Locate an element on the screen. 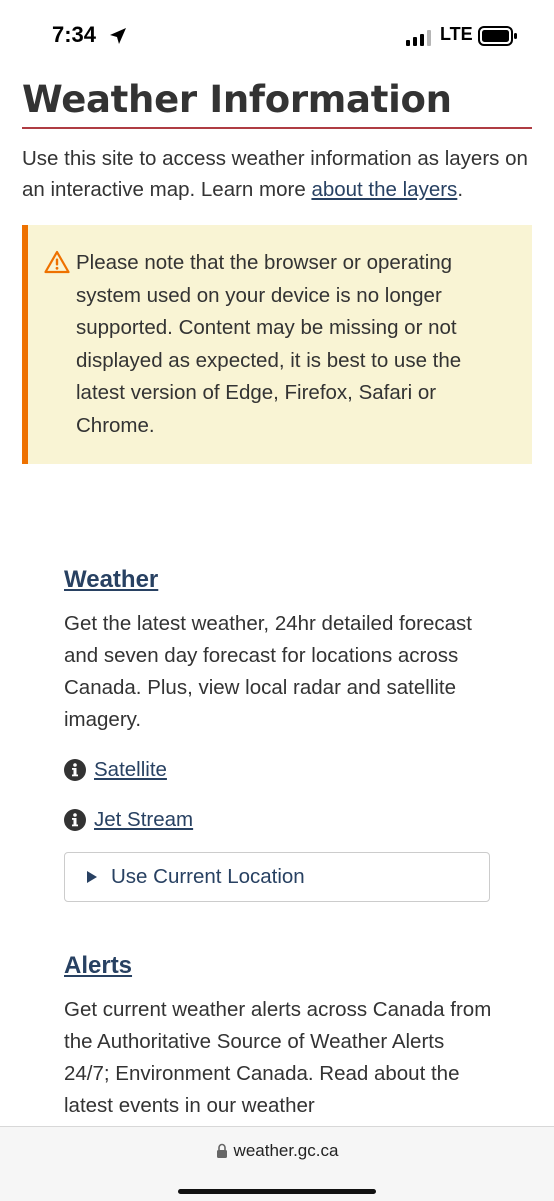  lock-icon is located at coordinates (221, 1150).